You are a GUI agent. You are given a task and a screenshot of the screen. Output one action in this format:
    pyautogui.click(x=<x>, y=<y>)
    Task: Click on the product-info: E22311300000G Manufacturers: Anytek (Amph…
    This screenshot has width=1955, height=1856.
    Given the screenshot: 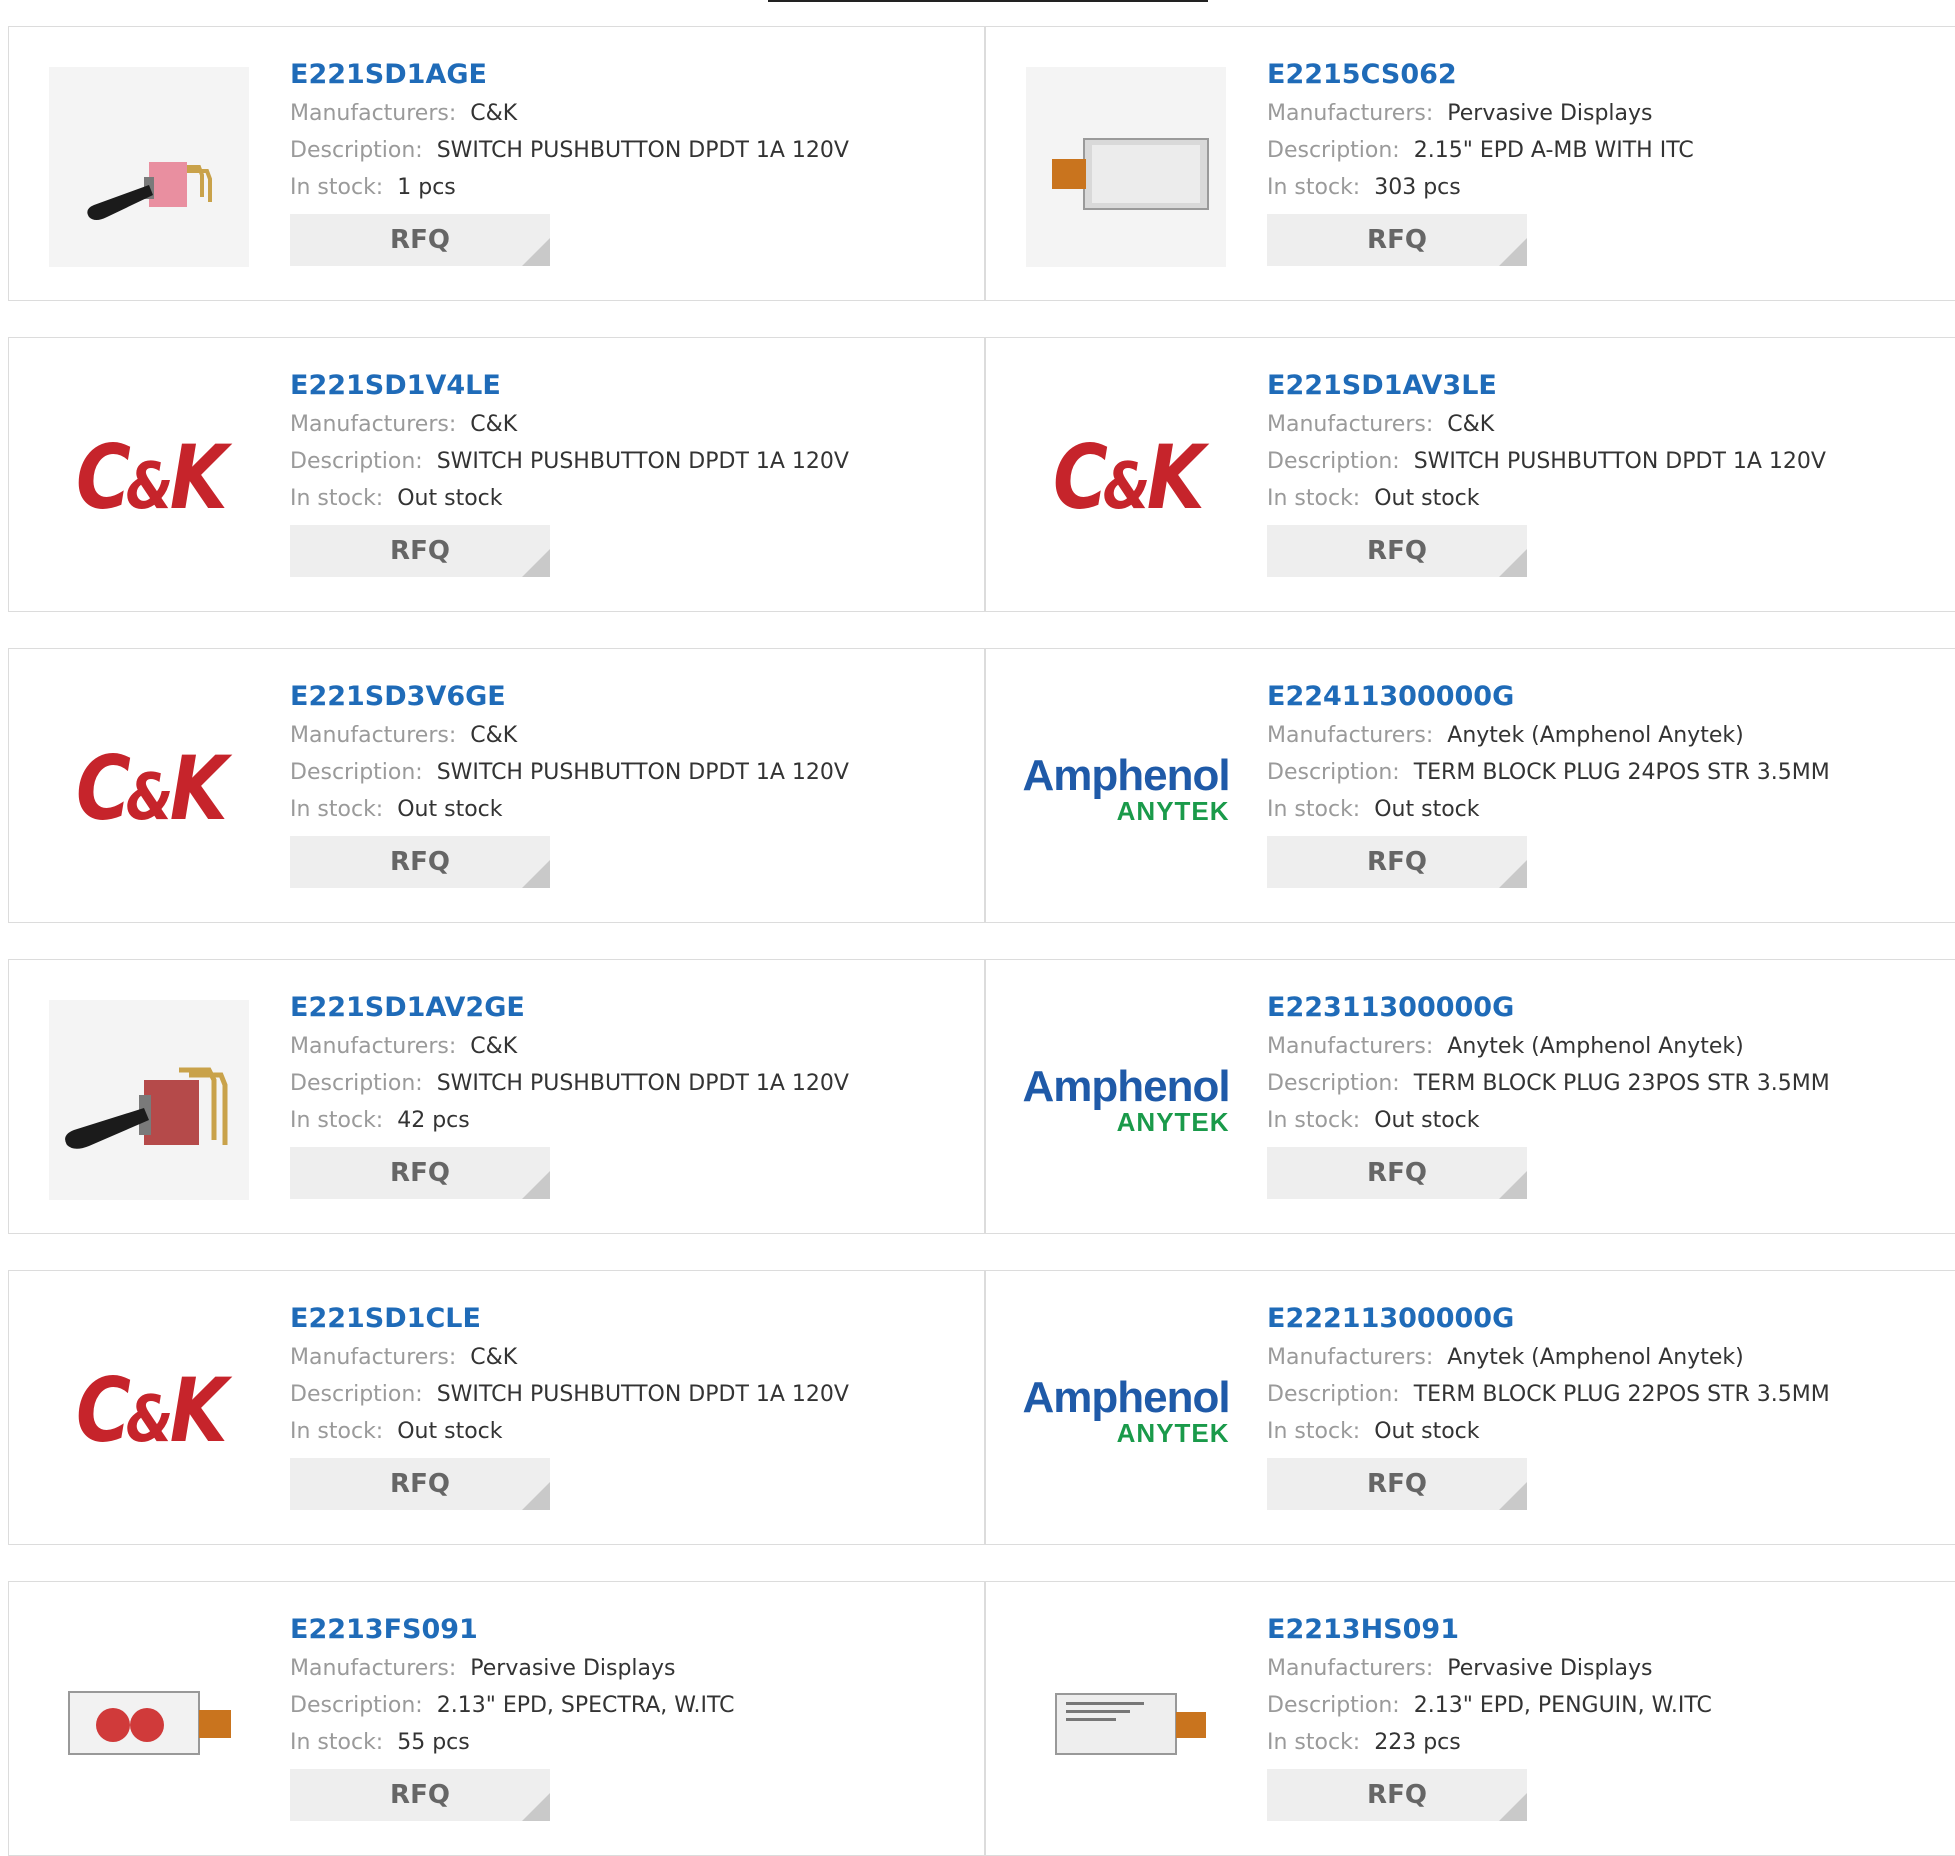 What is the action you would take?
    pyautogui.click(x=1548, y=1093)
    